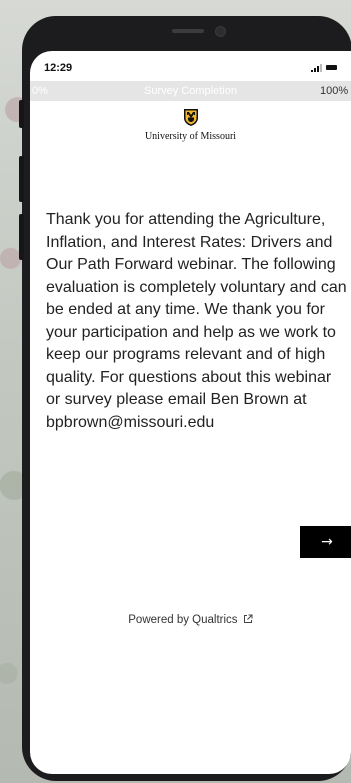 The height and width of the screenshot is (783, 351). I want to click on volume-up-button, so click(21, 179).